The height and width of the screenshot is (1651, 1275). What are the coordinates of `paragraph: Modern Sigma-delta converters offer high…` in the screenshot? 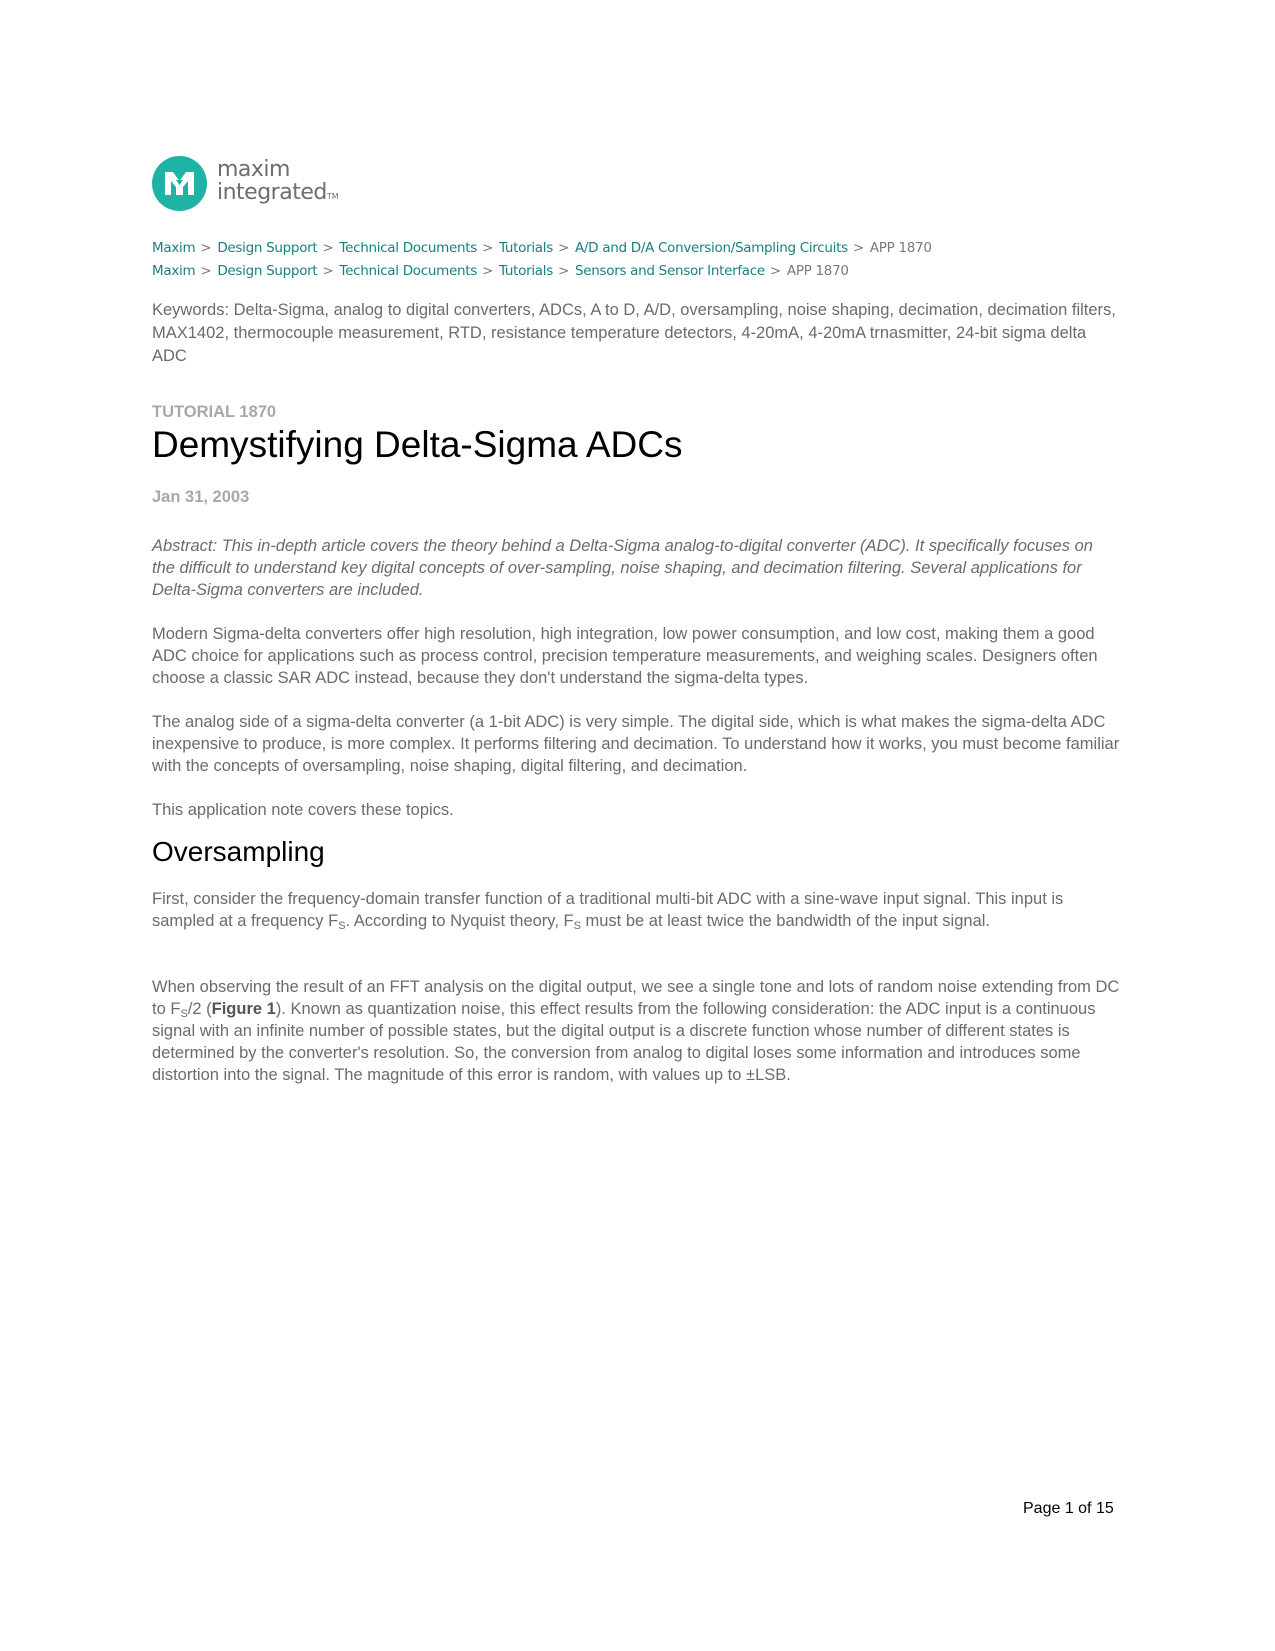 It's located at (625, 656).